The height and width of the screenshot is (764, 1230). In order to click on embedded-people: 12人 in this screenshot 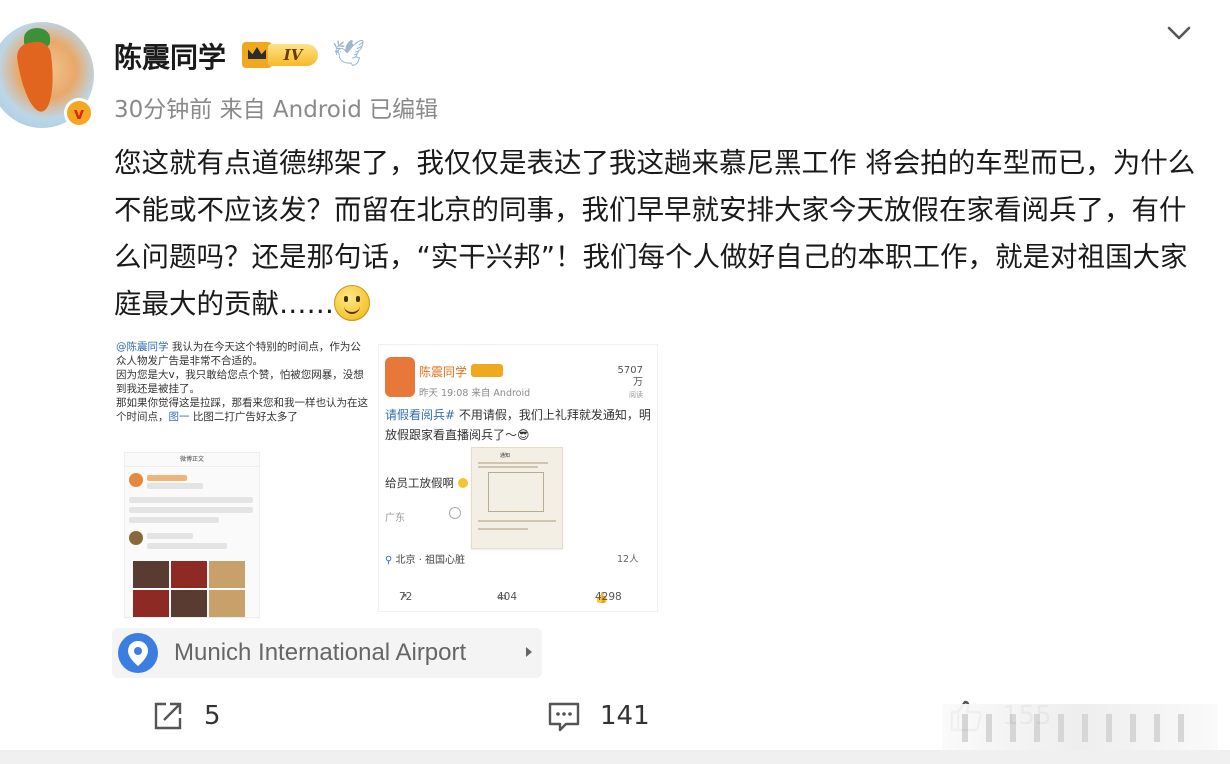, I will do `click(628, 559)`.